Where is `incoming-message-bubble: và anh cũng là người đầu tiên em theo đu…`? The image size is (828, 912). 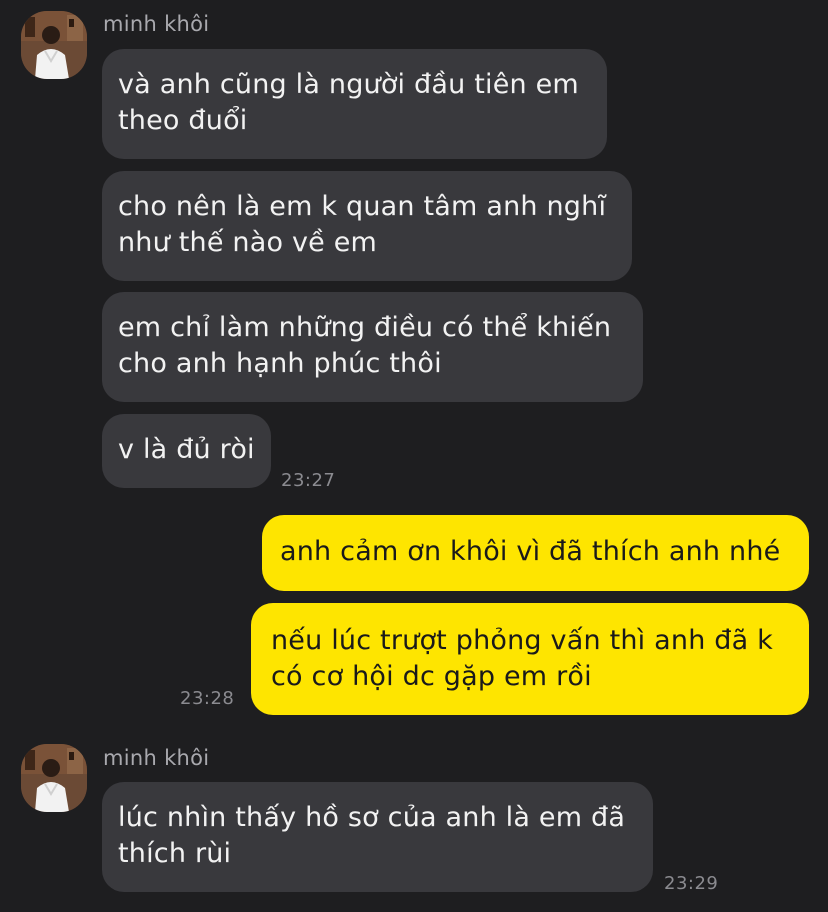
incoming-message-bubble: và anh cũng là người đầu tiên em theo đu… is located at coordinates (354, 104).